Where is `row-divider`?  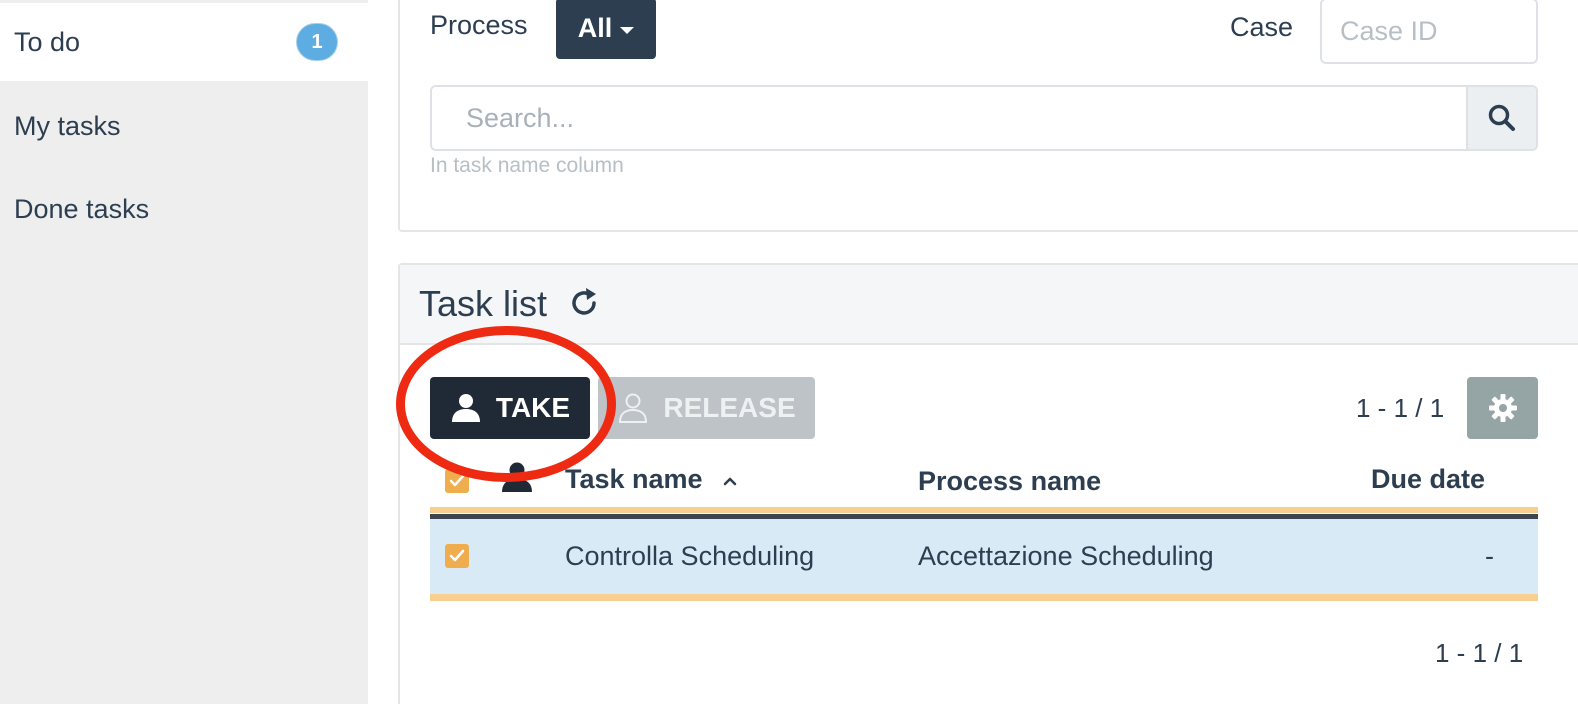 row-divider is located at coordinates (984, 597).